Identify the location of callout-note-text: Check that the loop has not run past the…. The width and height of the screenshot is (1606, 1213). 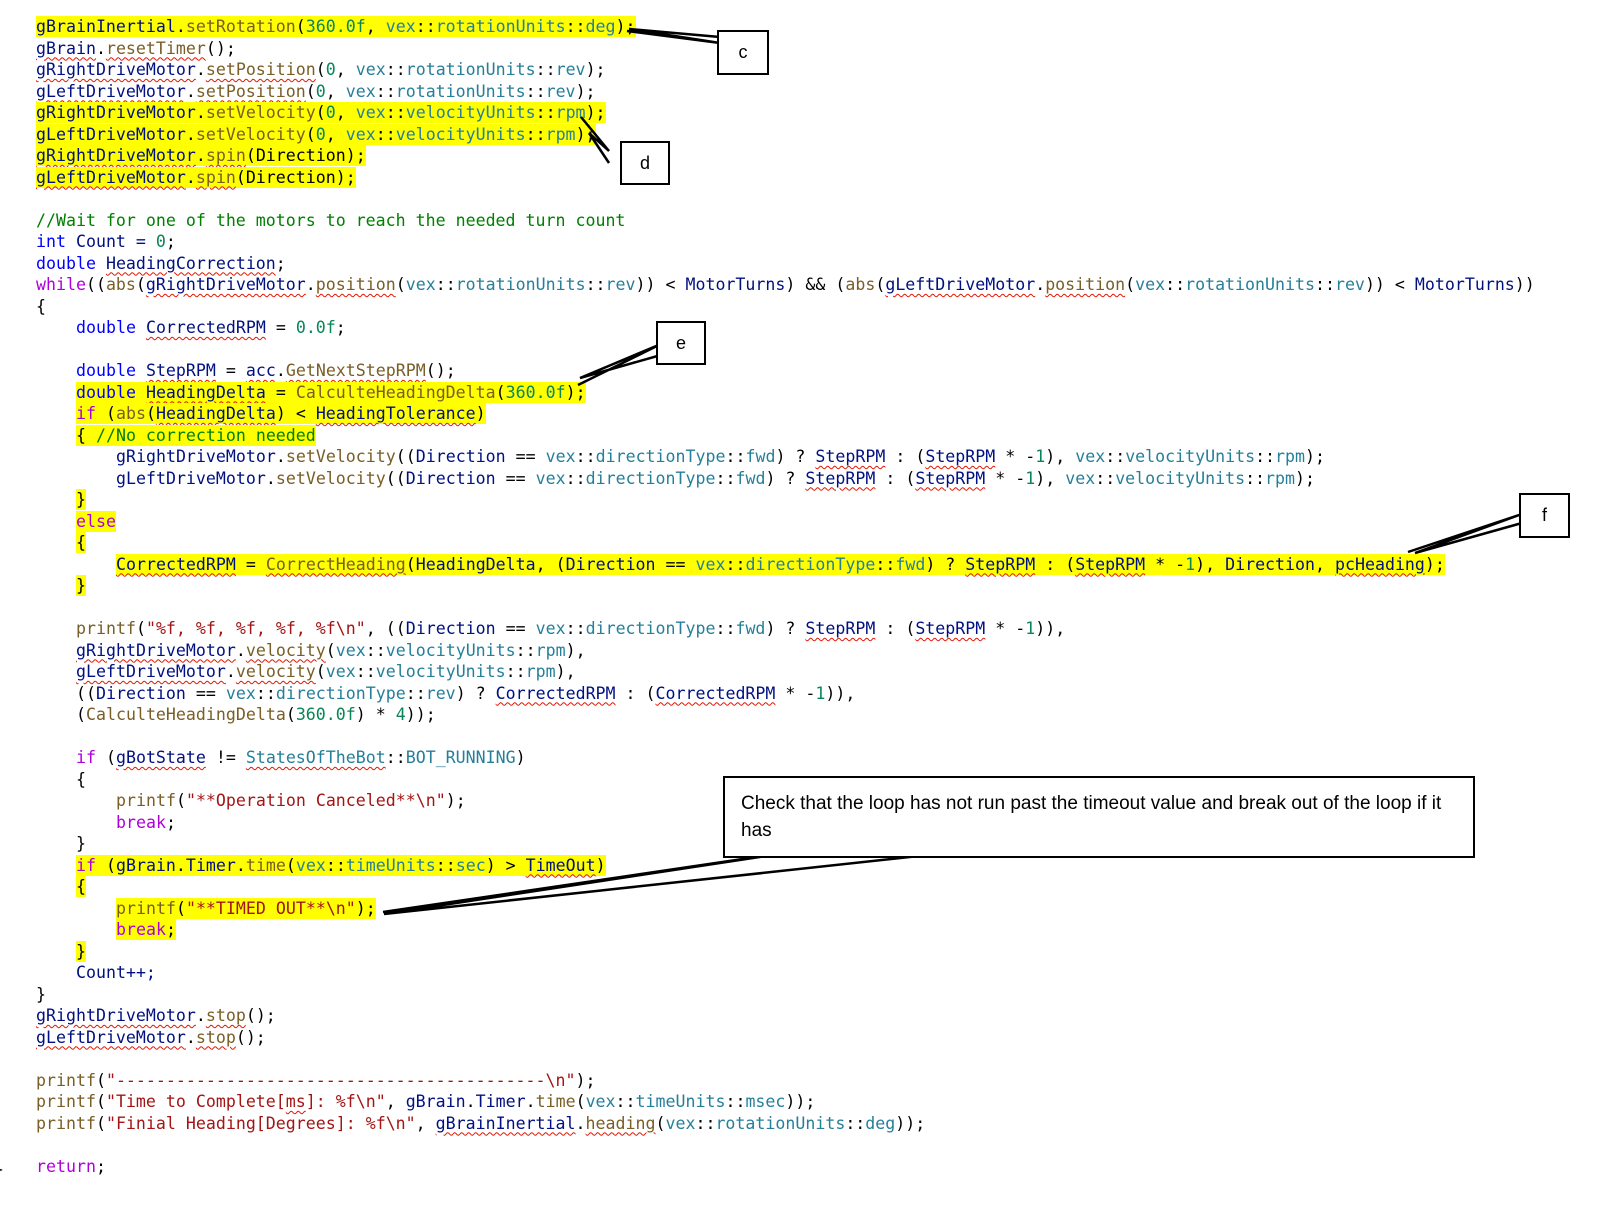
(1091, 817).